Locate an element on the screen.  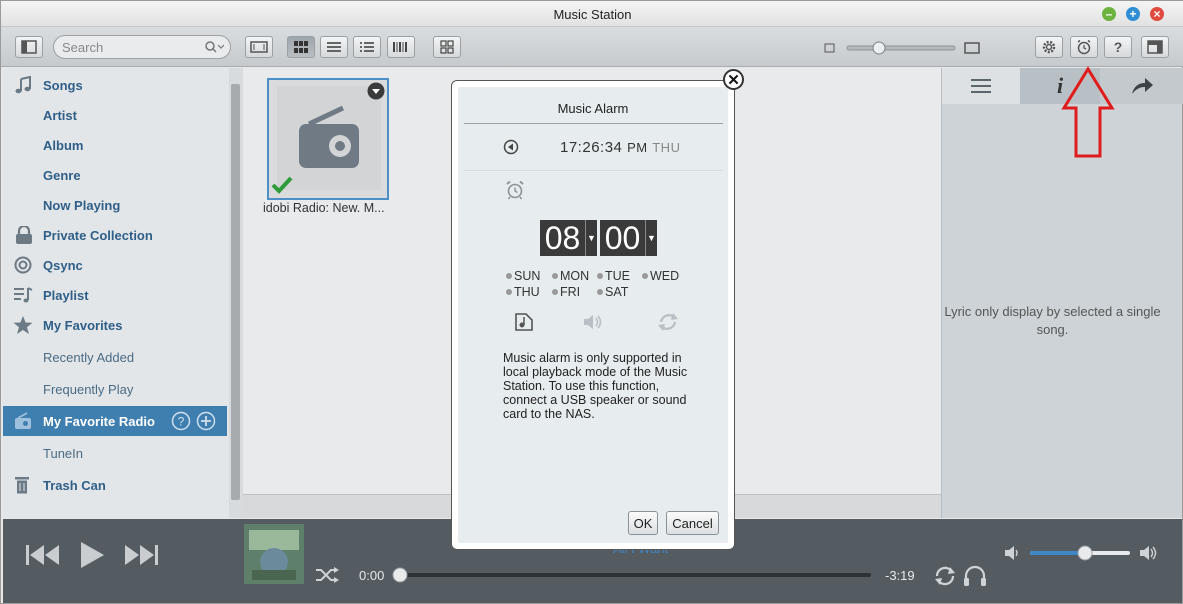
scrollbar-thumb is located at coordinates (235, 292).